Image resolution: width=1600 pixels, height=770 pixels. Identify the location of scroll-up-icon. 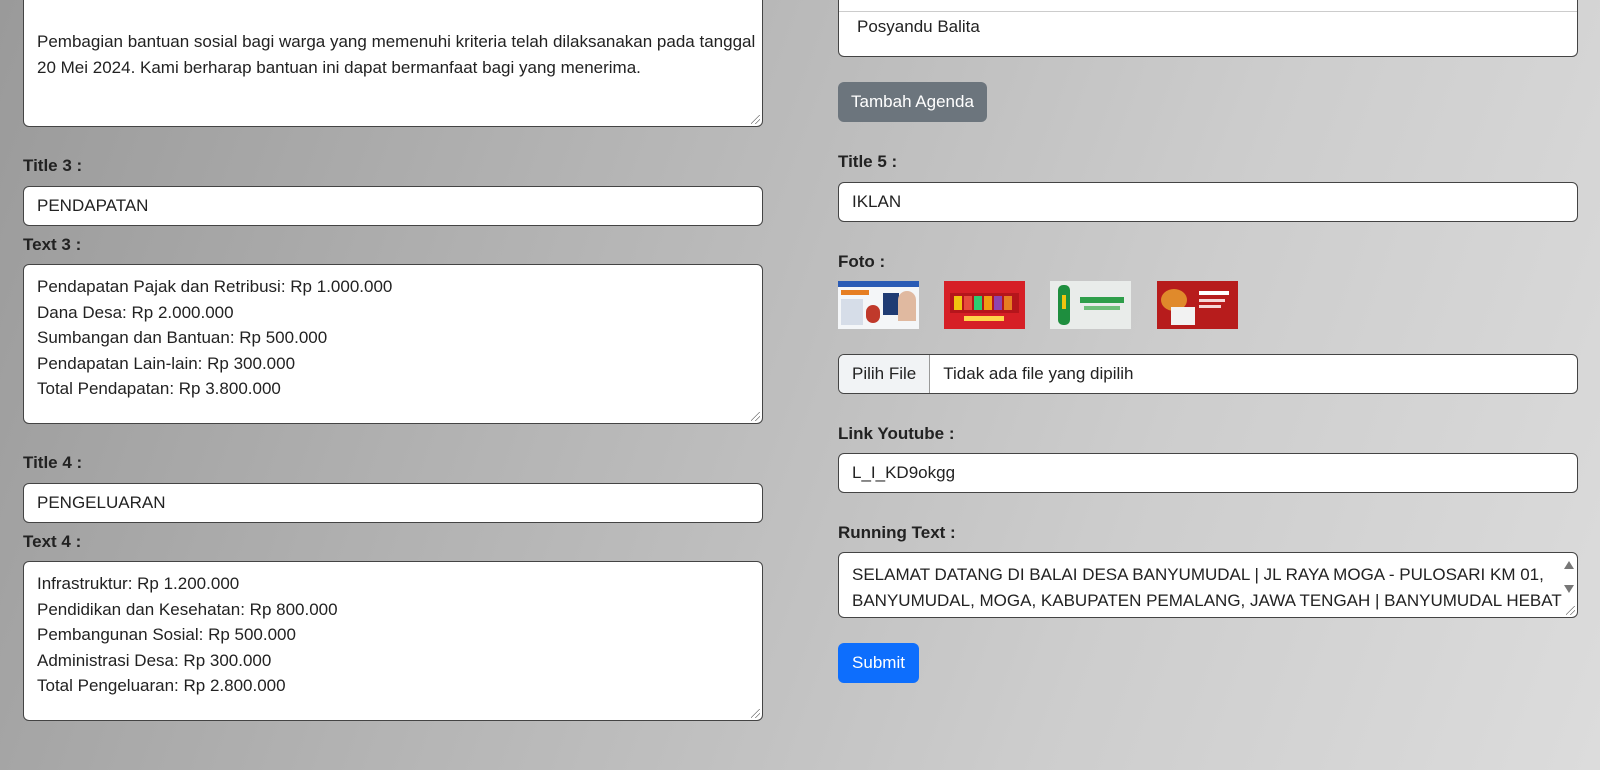
(1569, 565).